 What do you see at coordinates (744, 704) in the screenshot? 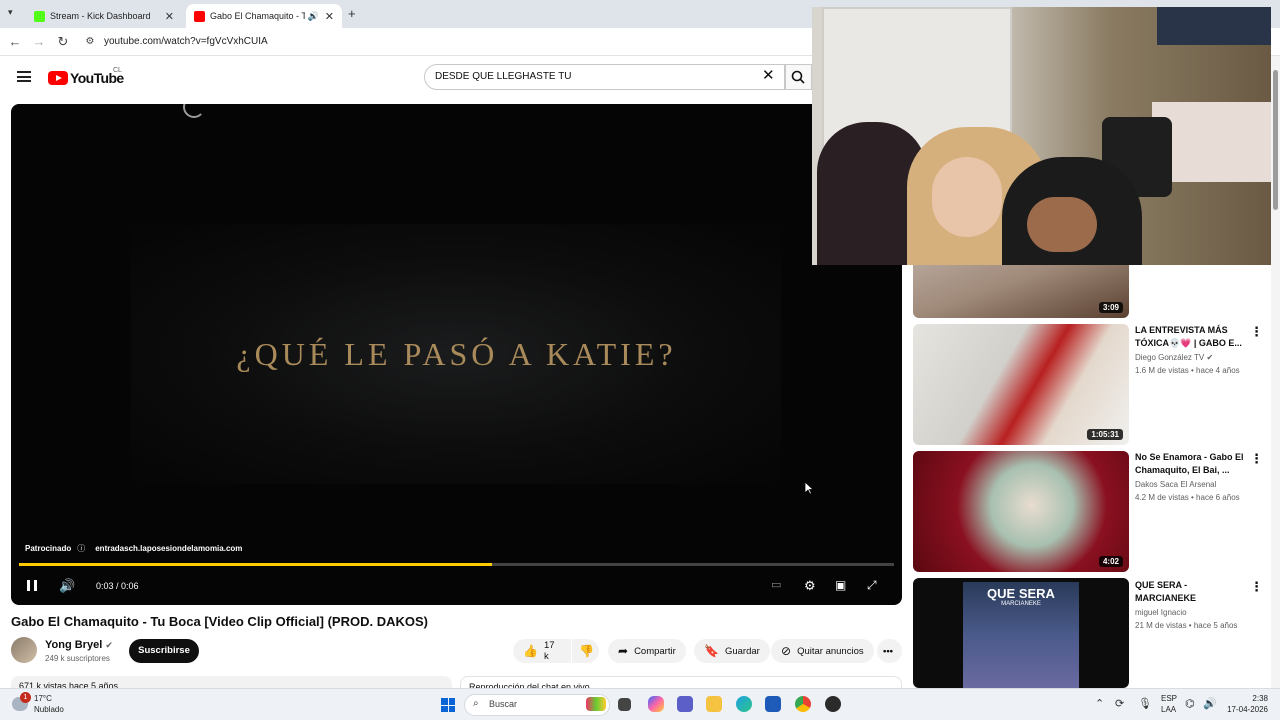
I see `edge-icon` at bounding box center [744, 704].